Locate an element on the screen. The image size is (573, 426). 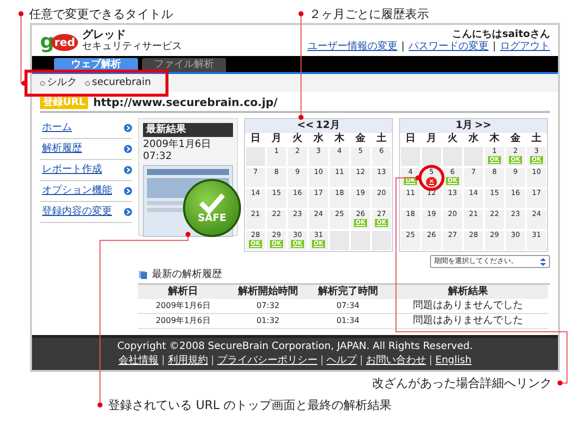
breadcrumb-link: シルク is located at coordinates (58, 83).